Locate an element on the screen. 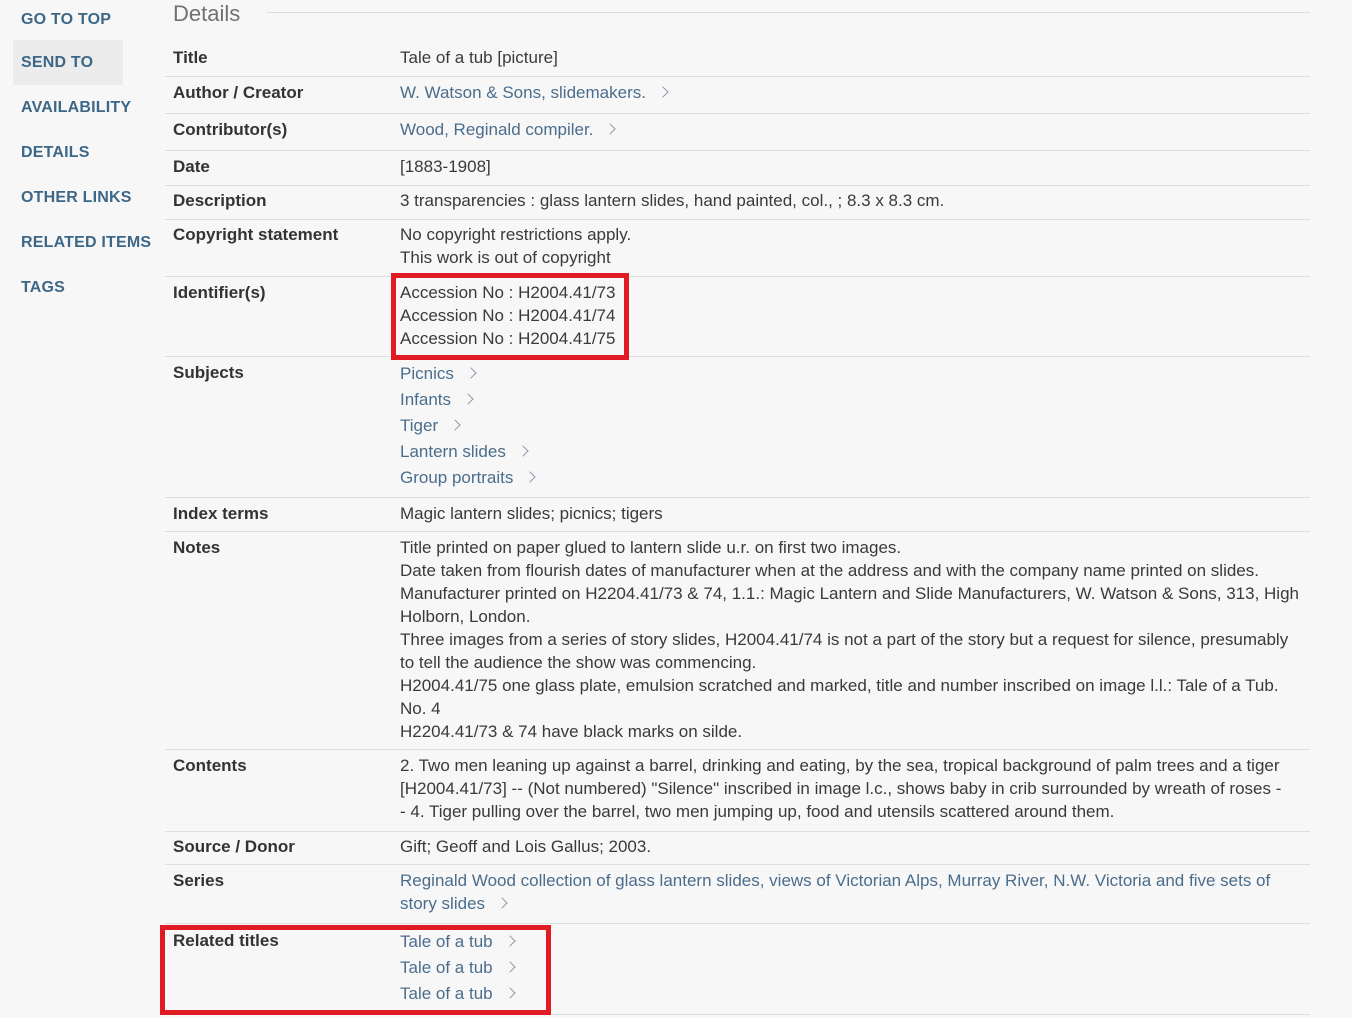 The image size is (1352, 1018). index-terms-value: Magic lantern slides; picnics; tigers is located at coordinates (531, 513).